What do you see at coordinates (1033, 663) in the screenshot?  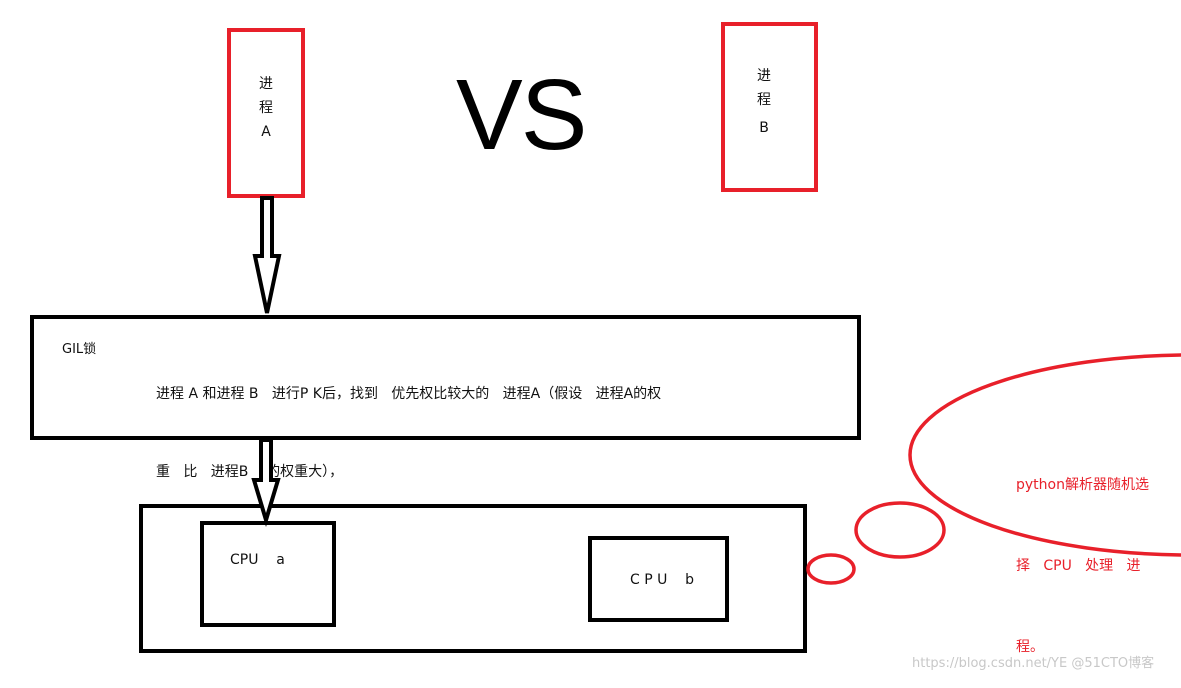 I see `watermark: https://blog.csdn.net/YE @51CTO博客` at bounding box center [1033, 663].